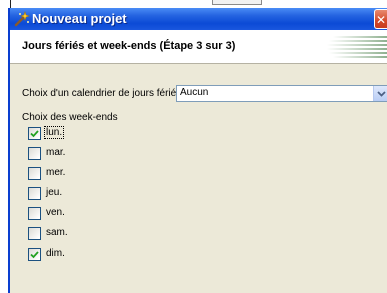 The width and height of the screenshot is (387, 293). I want to click on holiday-calendar-value: Aucun, so click(194, 92).